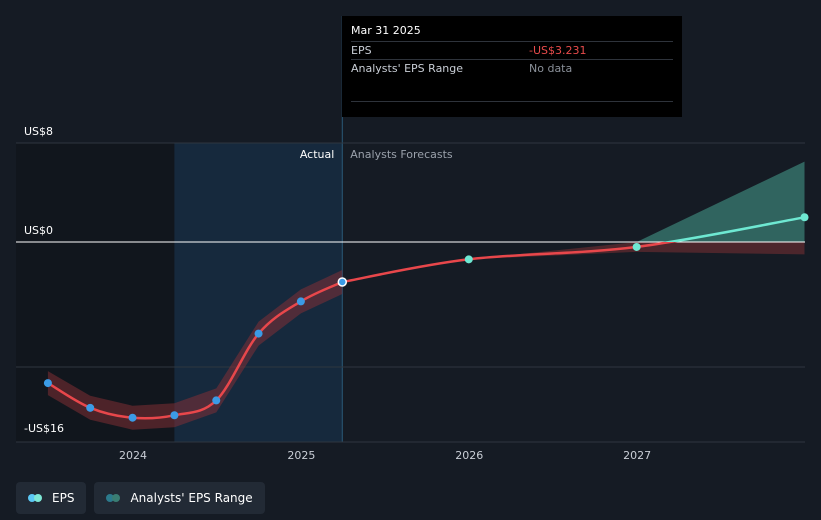 Image resolution: width=821 pixels, height=520 pixels. Describe the element at coordinates (551, 68) in the screenshot. I see `tooltip-range-value: No data` at that location.